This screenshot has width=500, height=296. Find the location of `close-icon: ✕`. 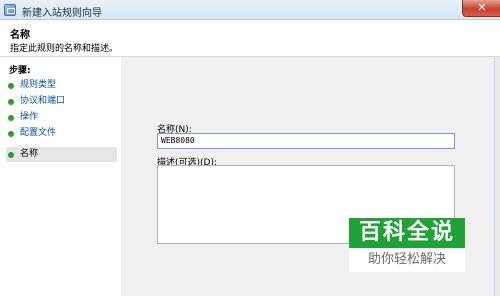

close-icon: ✕ is located at coordinates (482, 7).